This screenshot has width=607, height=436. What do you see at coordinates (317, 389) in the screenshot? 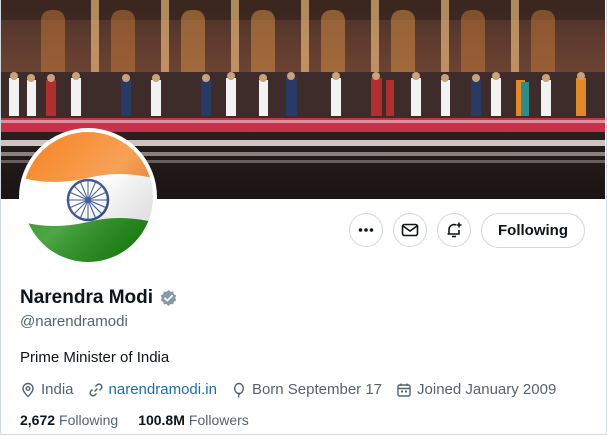
I see `birthday-text: Born September 17` at bounding box center [317, 389].